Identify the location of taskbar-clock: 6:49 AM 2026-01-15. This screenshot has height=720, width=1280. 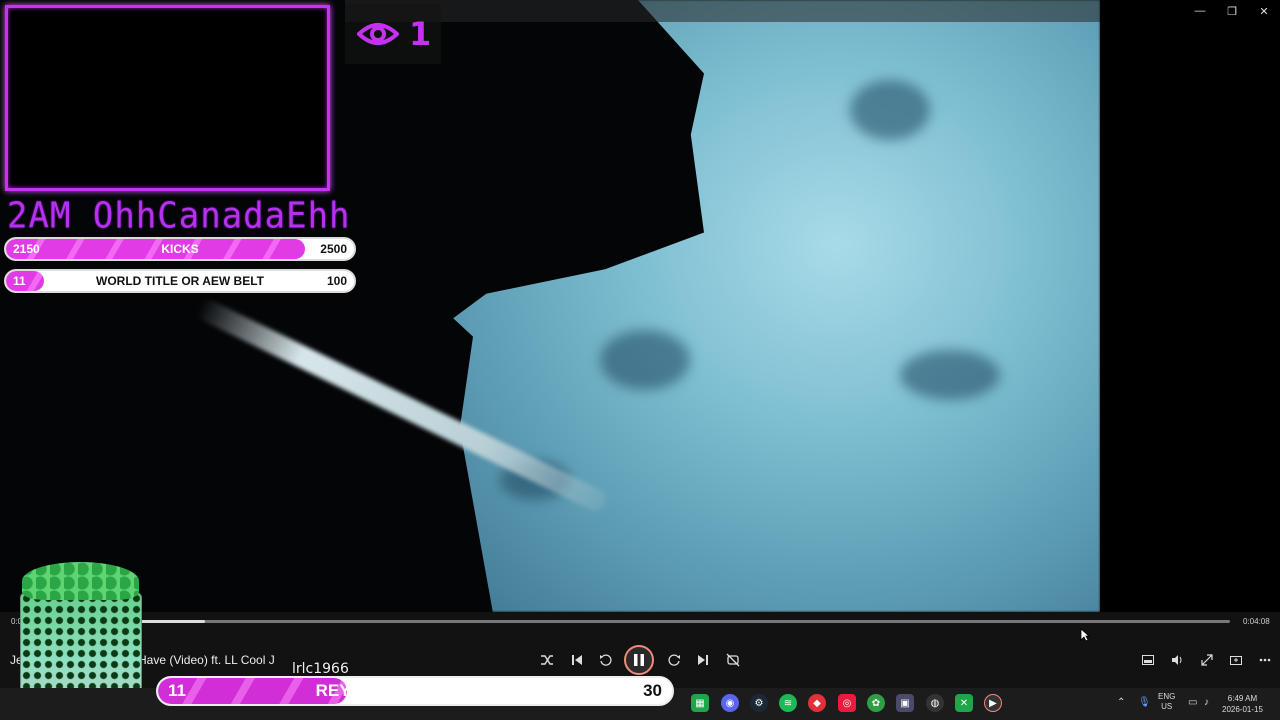
(1242, 704).